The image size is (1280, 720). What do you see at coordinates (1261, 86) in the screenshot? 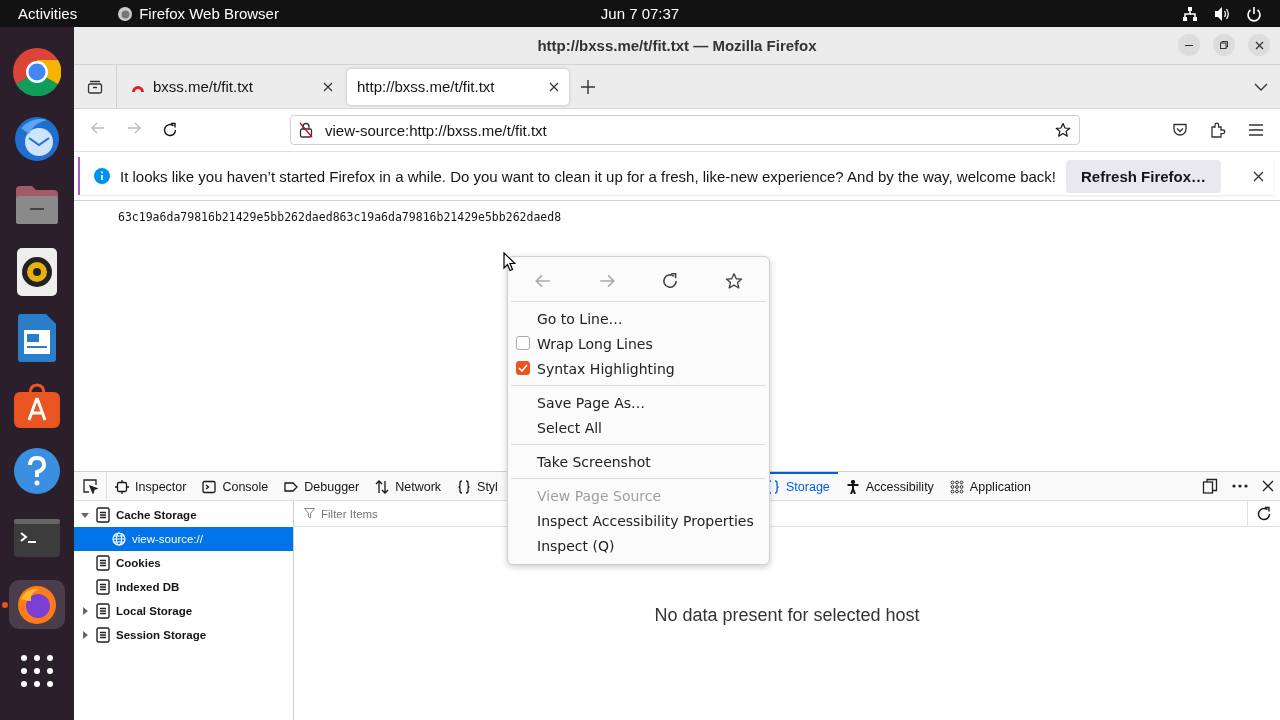
I see `chevron-down-icon` at bounding box center [1261, 86].